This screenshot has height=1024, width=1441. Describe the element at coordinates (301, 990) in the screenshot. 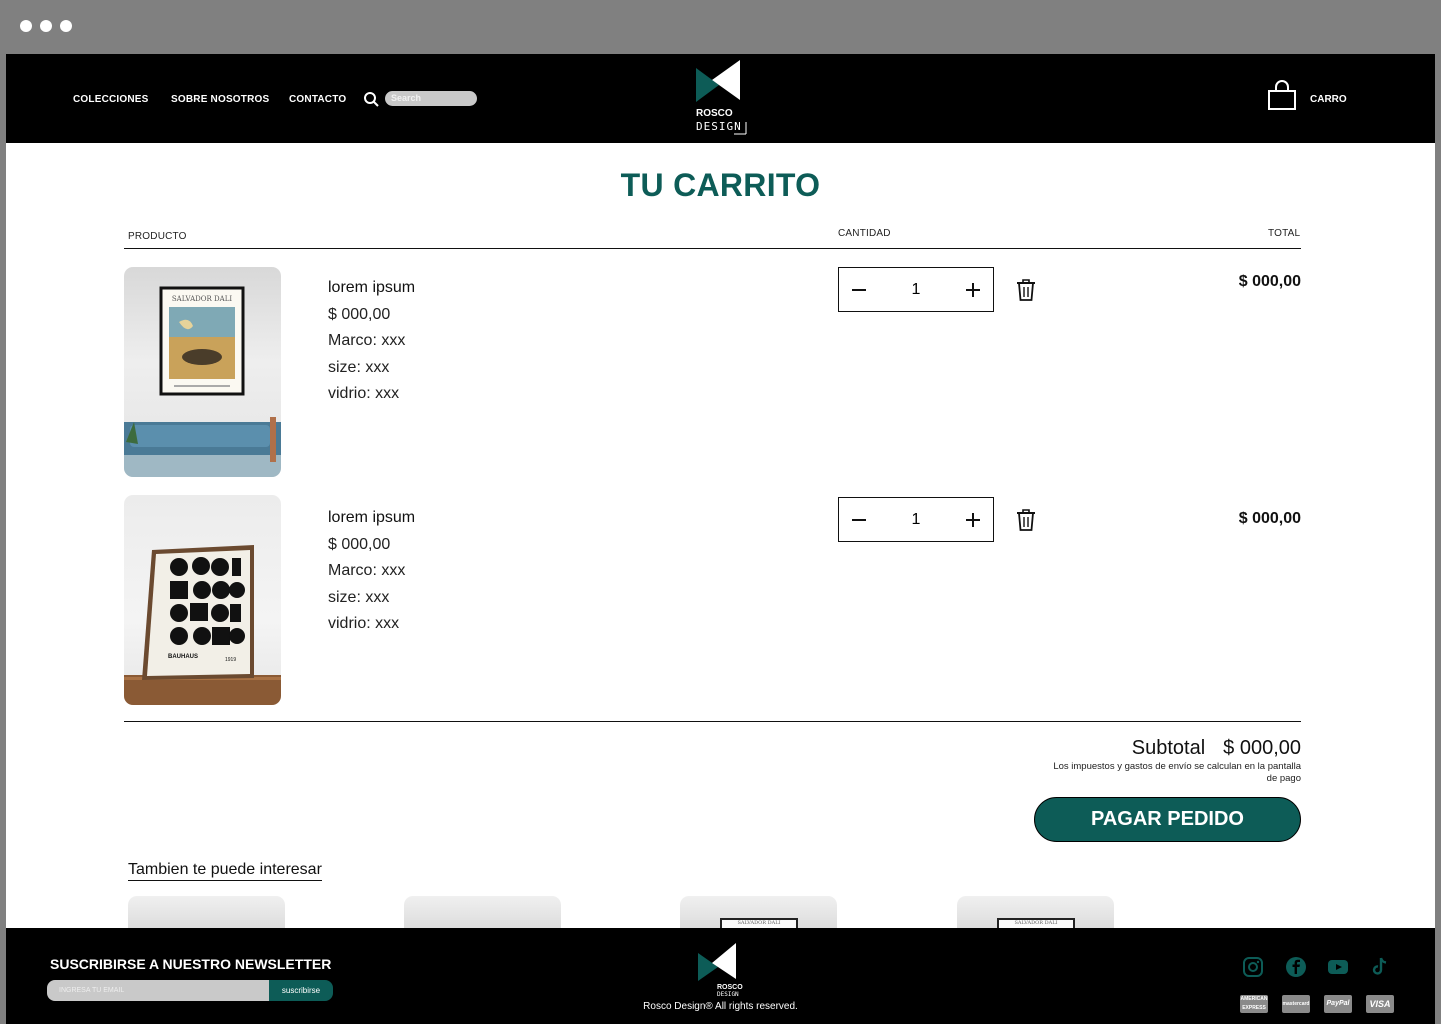

I see `subscribe-button: suscribirse` at that location.